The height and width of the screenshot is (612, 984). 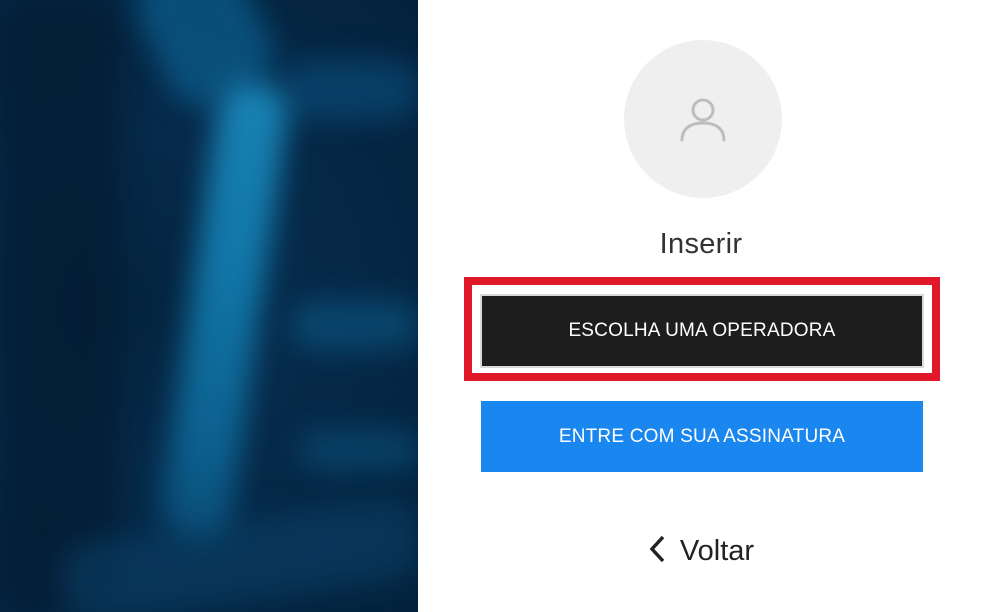 I want to click on subscription-login-button: ENTRE COM SUA ASSINATURA, so click(x=702, y=436).